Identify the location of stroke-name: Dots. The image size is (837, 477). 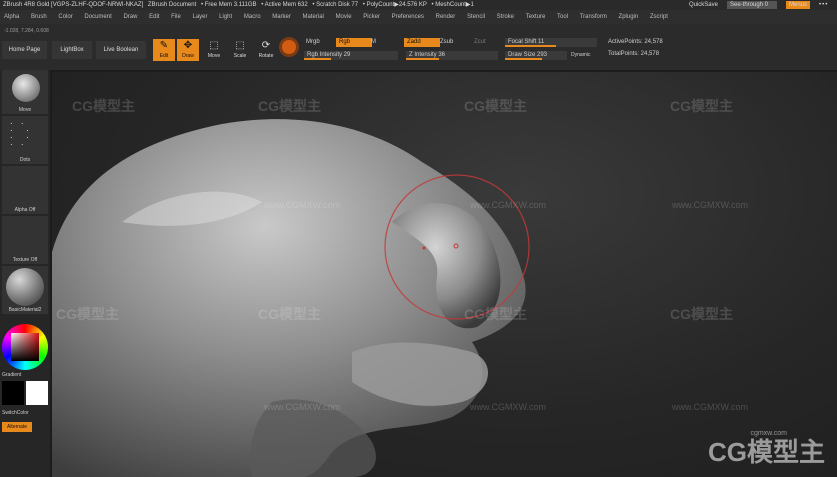
(25, 160).